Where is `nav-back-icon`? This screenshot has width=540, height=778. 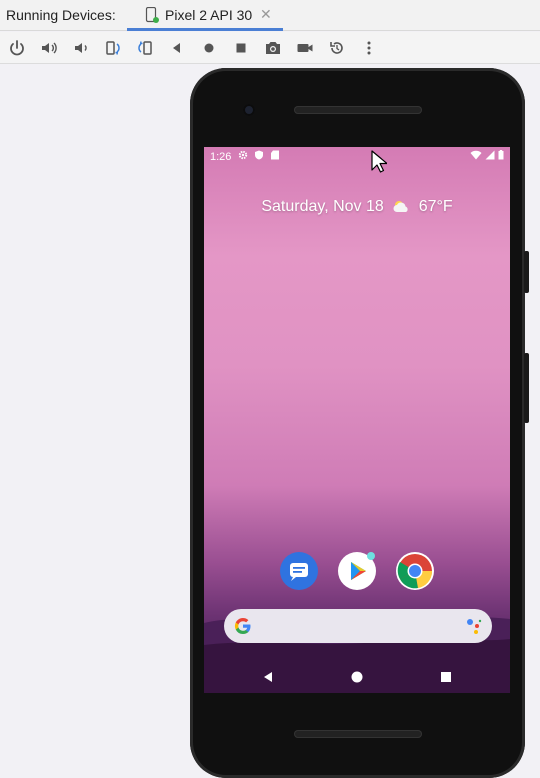
nav-back-icon is located at coordinates (268, 677).